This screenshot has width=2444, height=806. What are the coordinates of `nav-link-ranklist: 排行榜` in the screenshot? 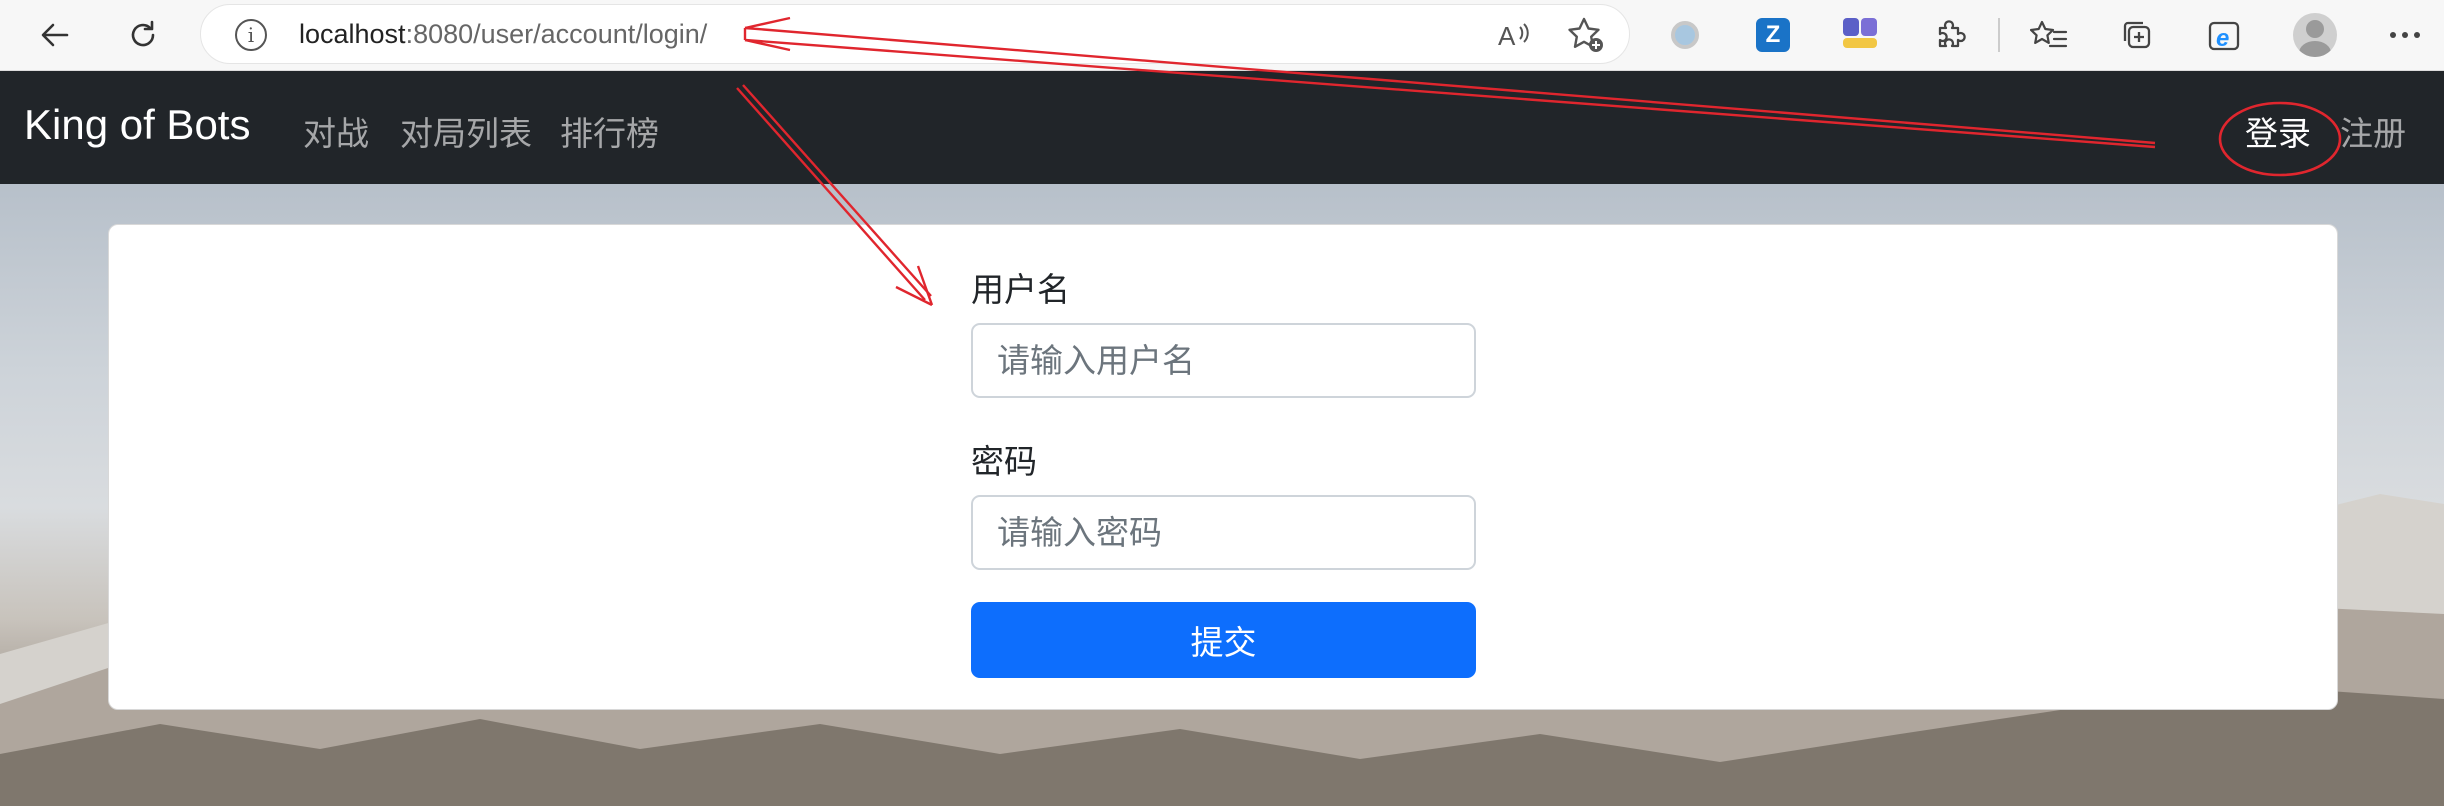 It's located at (609, 131).